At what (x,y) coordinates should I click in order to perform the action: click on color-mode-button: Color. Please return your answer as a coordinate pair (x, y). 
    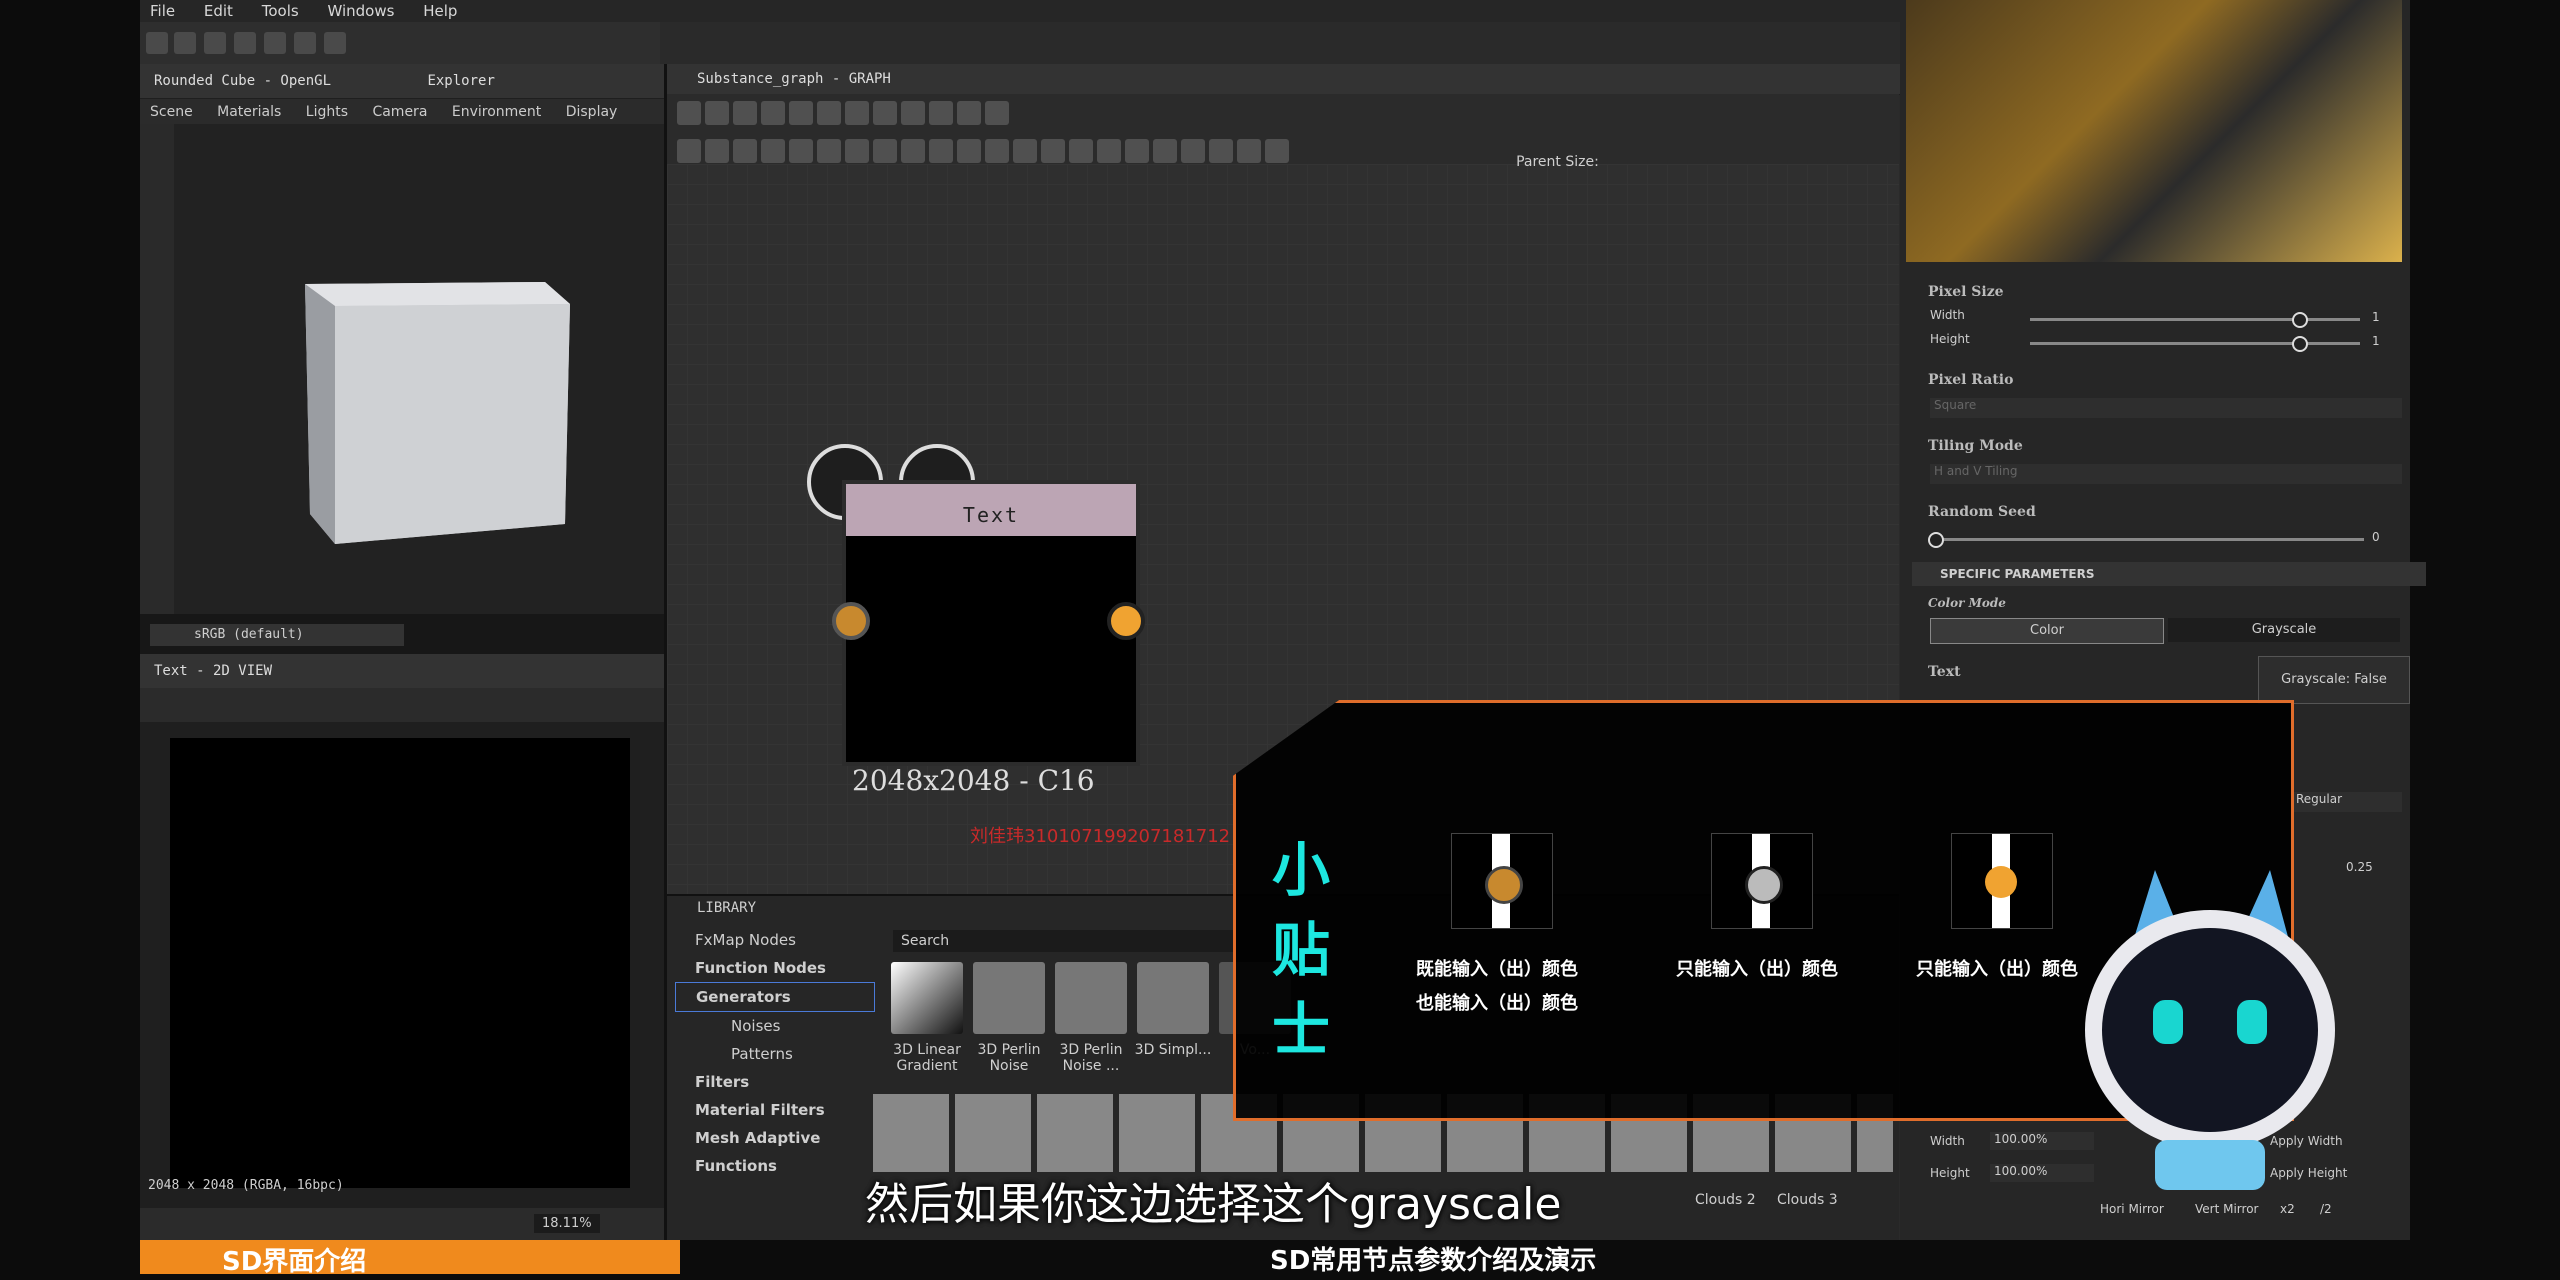
    Looking at the image, I should click on (2047, 631).